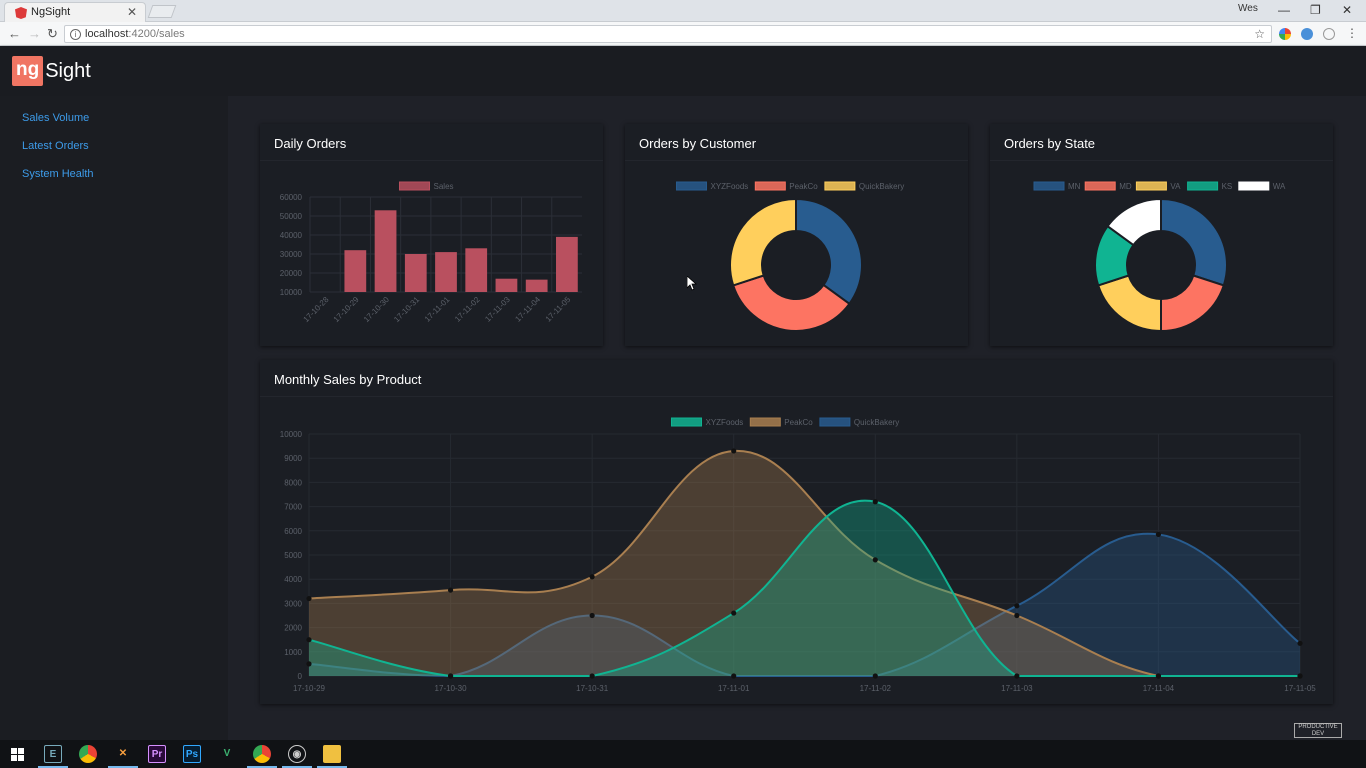 This screenshot has width=1366, height=768. Describe the element at coordinates (1259, 34) in the screenshot. I see `bookmark-star-icon: ☆` at that location.